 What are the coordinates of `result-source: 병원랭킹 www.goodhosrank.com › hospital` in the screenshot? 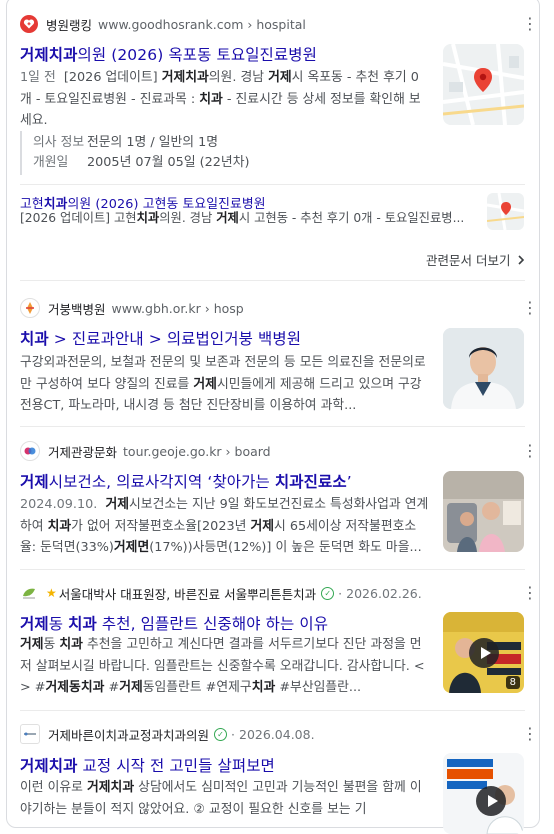 It's located at (163, 24).